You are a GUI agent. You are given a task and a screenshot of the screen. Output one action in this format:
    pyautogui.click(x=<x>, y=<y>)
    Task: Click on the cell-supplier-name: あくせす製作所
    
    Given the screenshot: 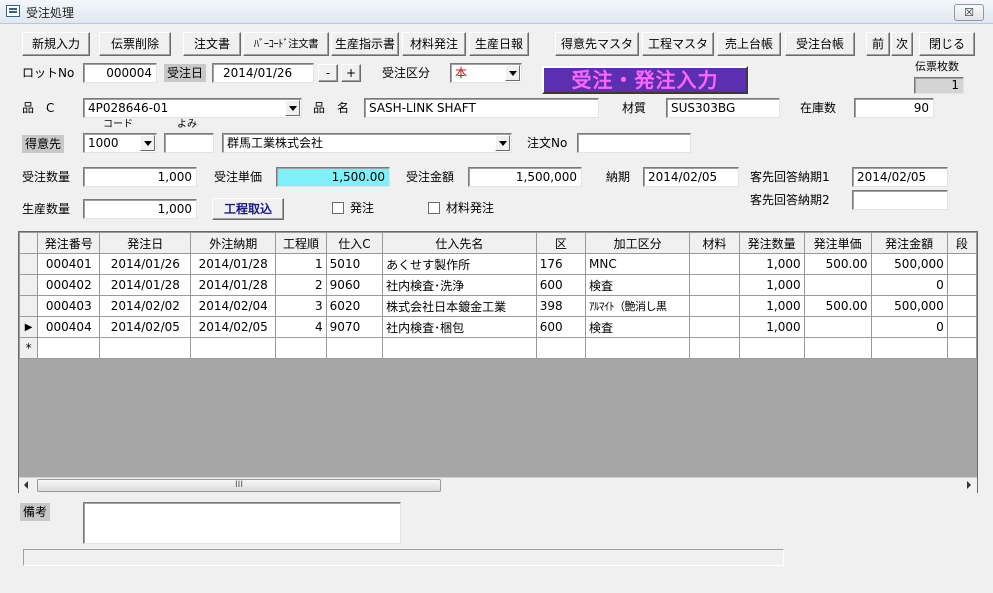 What is the action you would take?
    pyautogui.click(x=459, y=264)
    